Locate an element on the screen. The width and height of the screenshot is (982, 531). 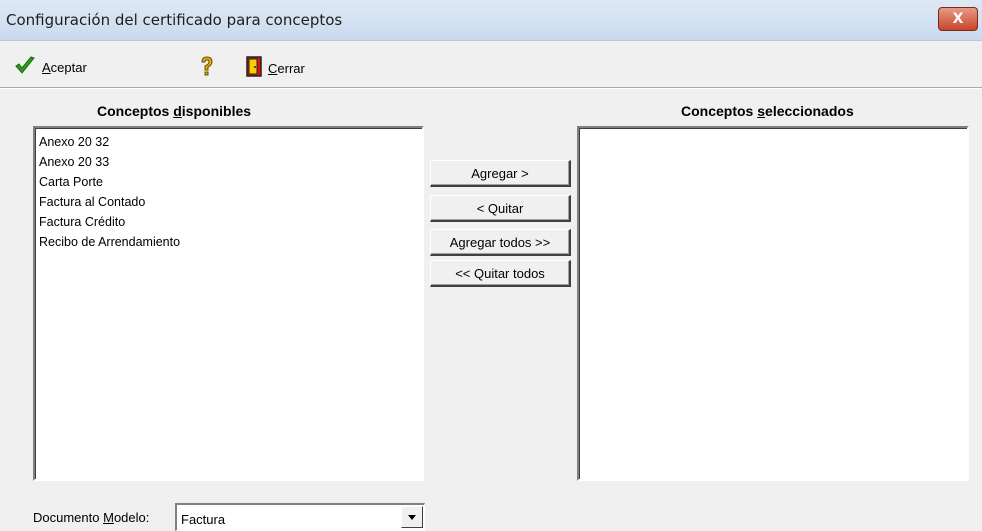
close-button: Cerrar is located at coordinates (275, 68).